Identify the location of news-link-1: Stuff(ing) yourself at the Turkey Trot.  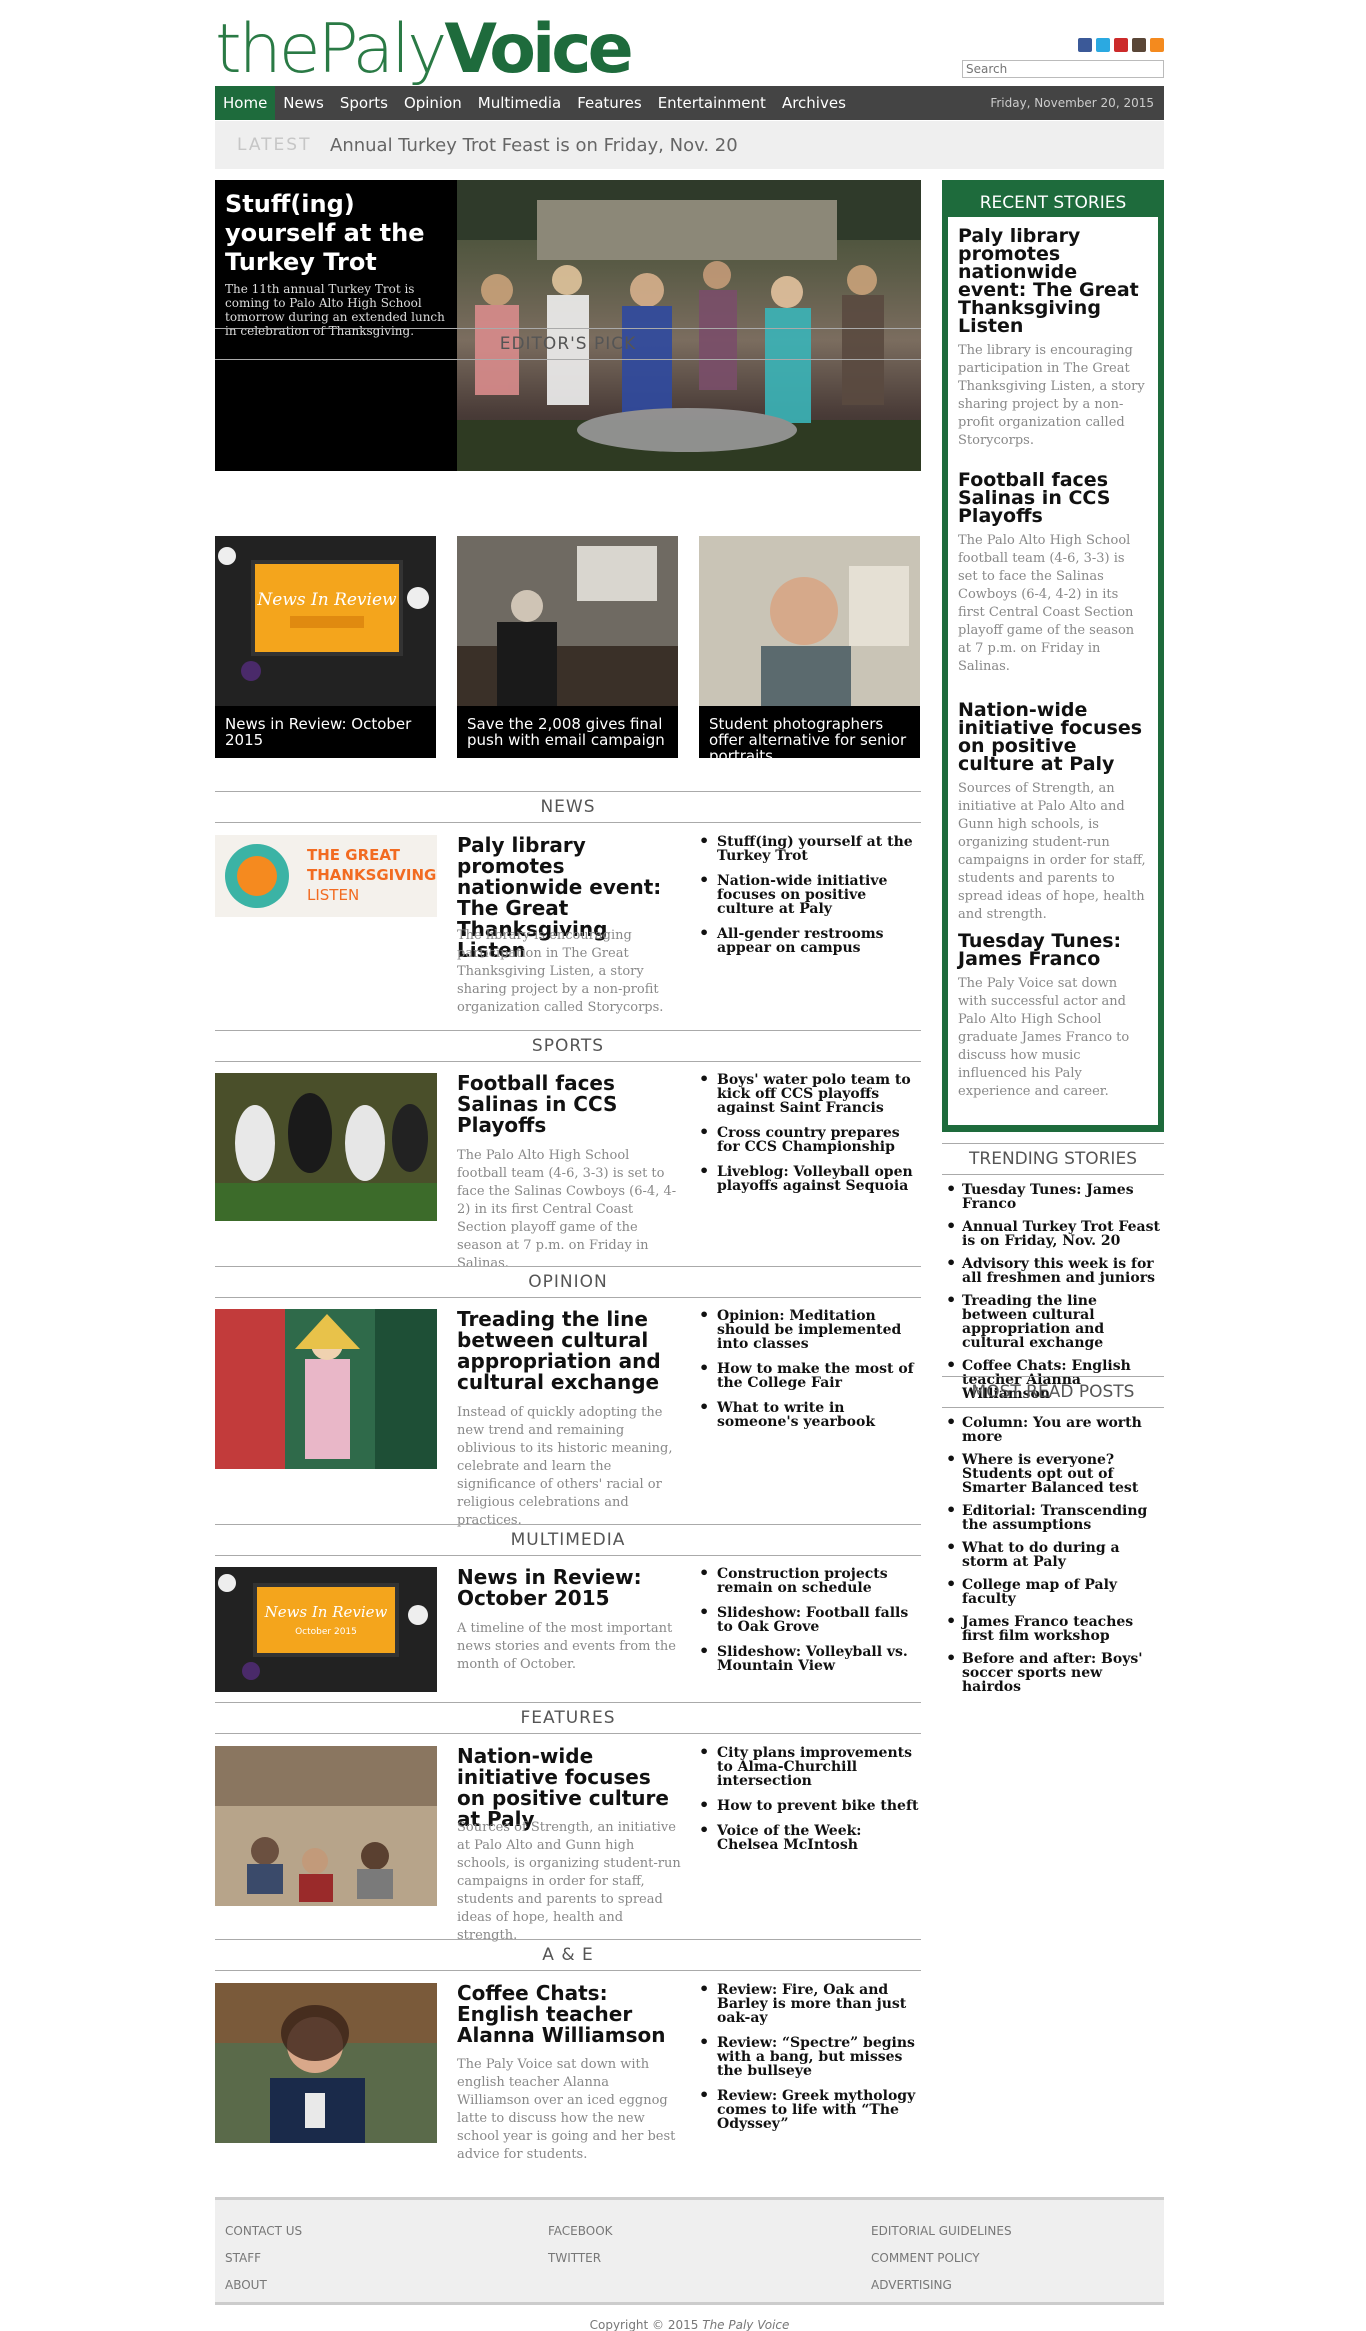
(809, 848).